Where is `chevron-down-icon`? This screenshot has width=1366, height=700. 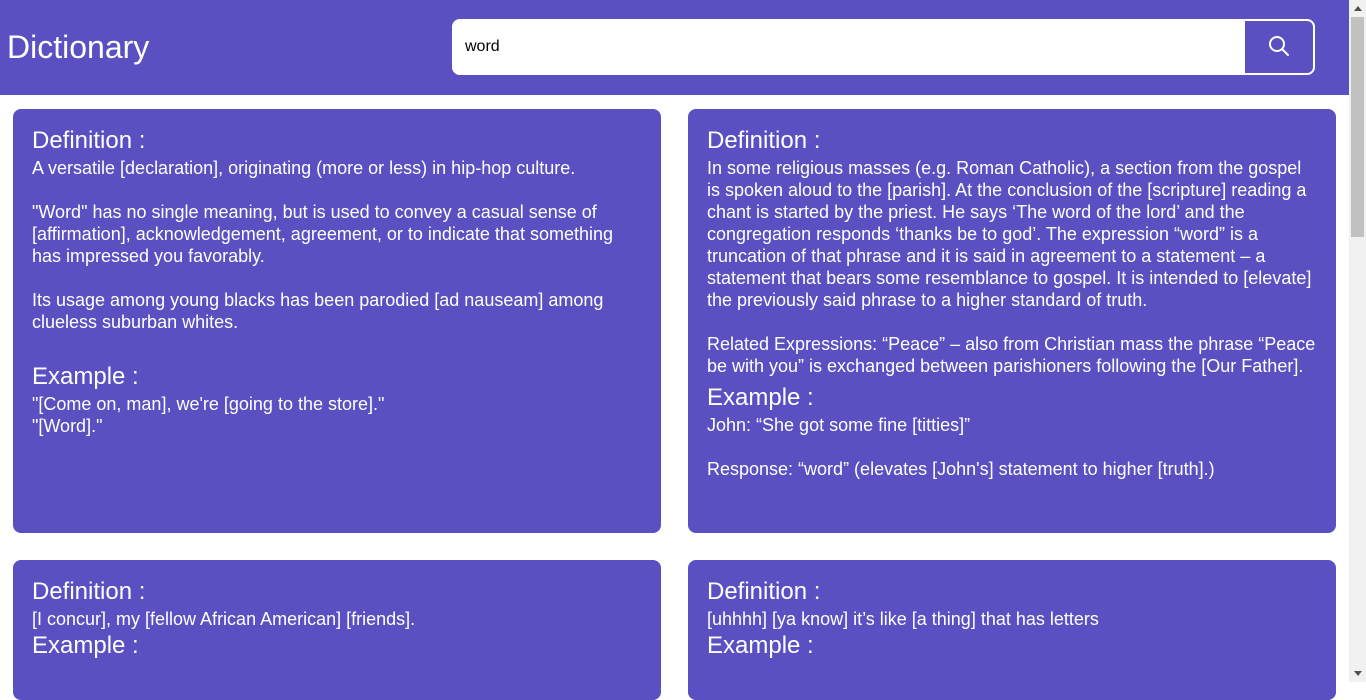 chevron-down-icon is located at coordinates (1357, 673).